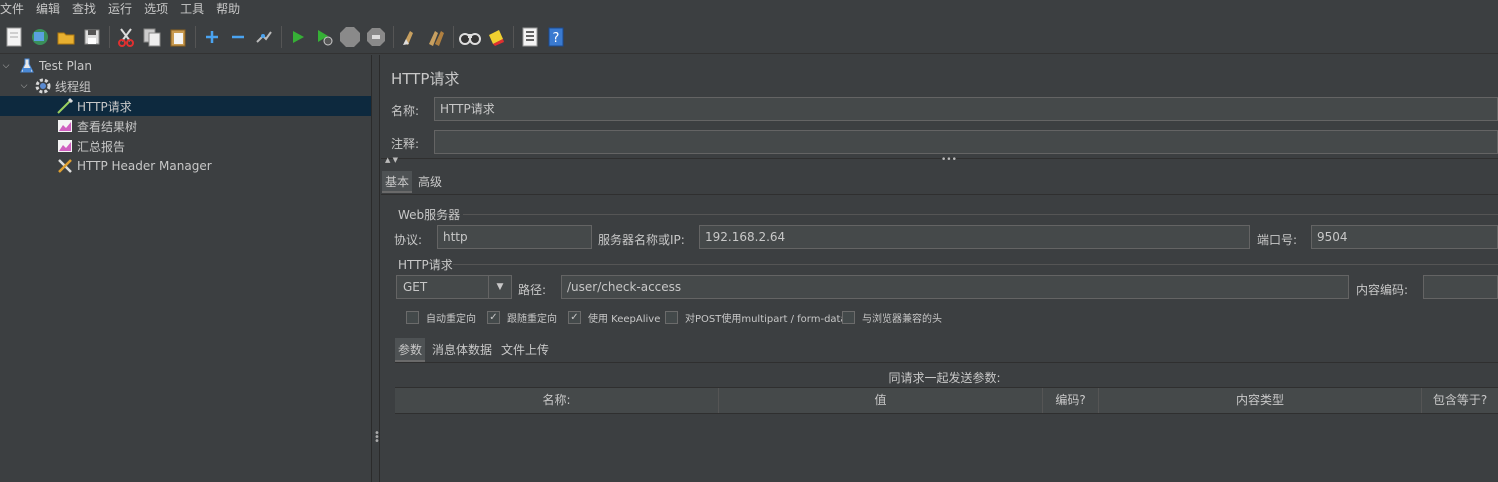  What do you see at coordinates (185, 66) in the screenshot?
I see `tree-item-test-plan: ⌵ Test Plan` at bounding box center [185, 66].